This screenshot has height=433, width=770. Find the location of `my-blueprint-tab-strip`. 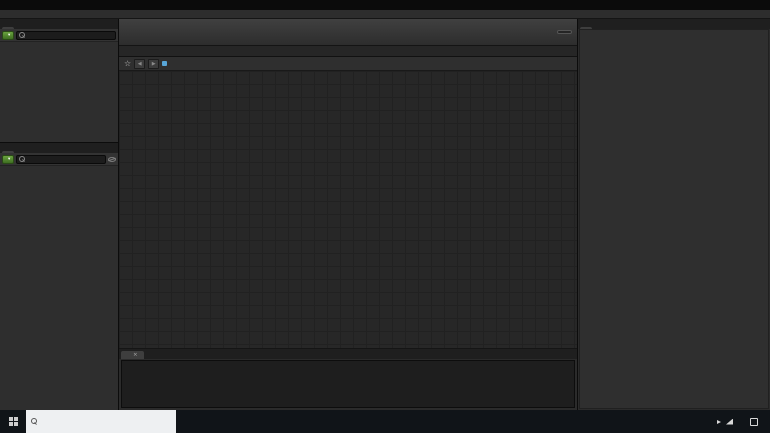

my-blueprint-tab-strip is located at coordinates (59, 148).